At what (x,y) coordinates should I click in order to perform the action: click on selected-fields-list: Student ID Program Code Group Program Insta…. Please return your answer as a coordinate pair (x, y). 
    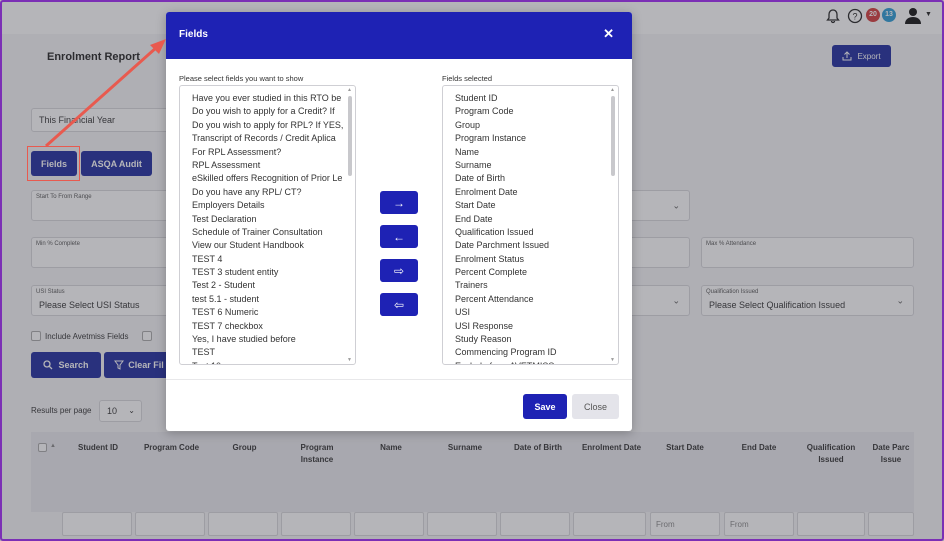
    Looking at the image, I should click on (530, 225).